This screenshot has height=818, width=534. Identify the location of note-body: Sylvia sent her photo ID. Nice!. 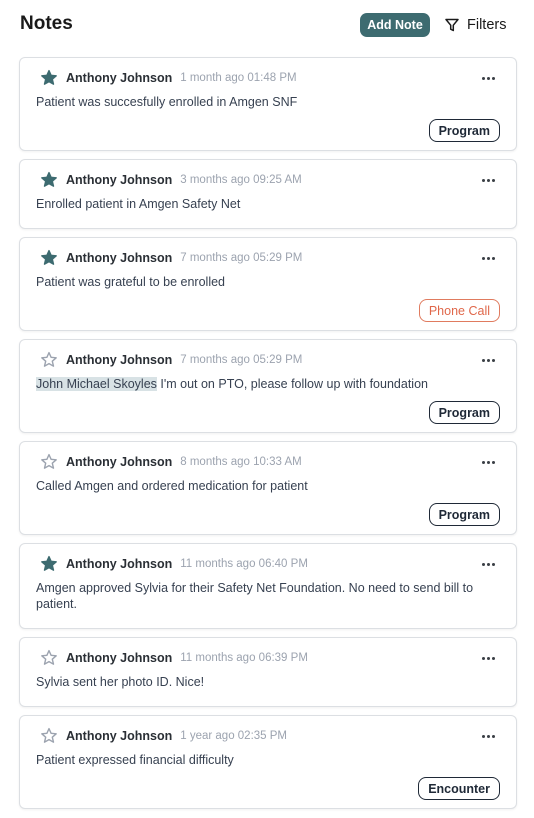
(120, 682).